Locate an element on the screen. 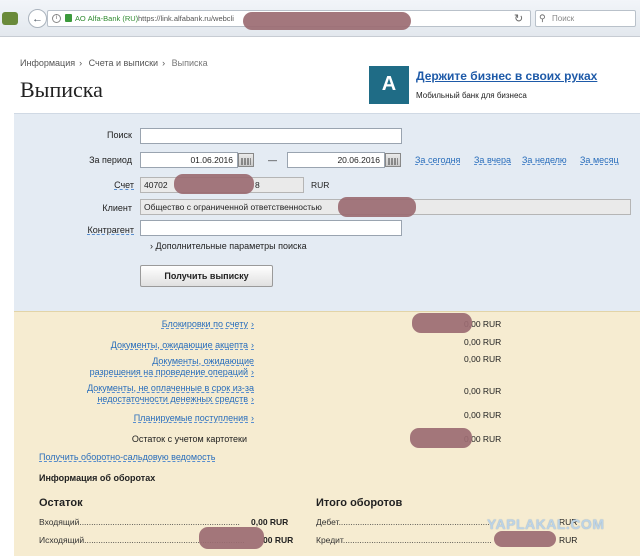  incoming-value: 0,00 RUR is located at coordinates (270, 522).